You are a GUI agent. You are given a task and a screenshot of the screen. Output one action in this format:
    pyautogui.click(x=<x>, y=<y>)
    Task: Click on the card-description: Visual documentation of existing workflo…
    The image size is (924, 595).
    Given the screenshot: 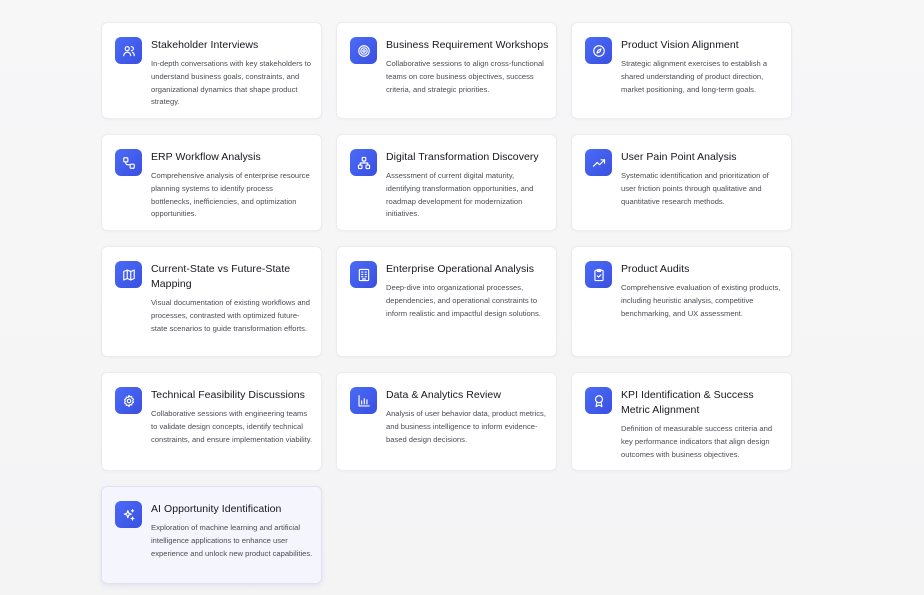 What is the action you would take?
    pyautogui.click(x=230, y=315)
    